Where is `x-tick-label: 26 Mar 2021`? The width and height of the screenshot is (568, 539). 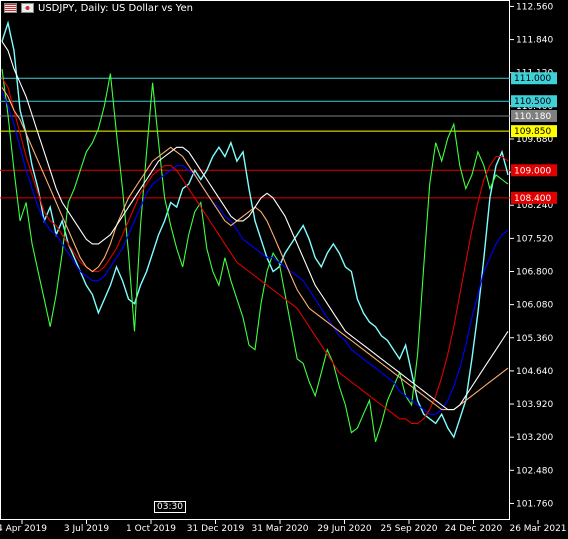
x-tick-label: 26 Mar 2021 is located at coordinates (537, 529).